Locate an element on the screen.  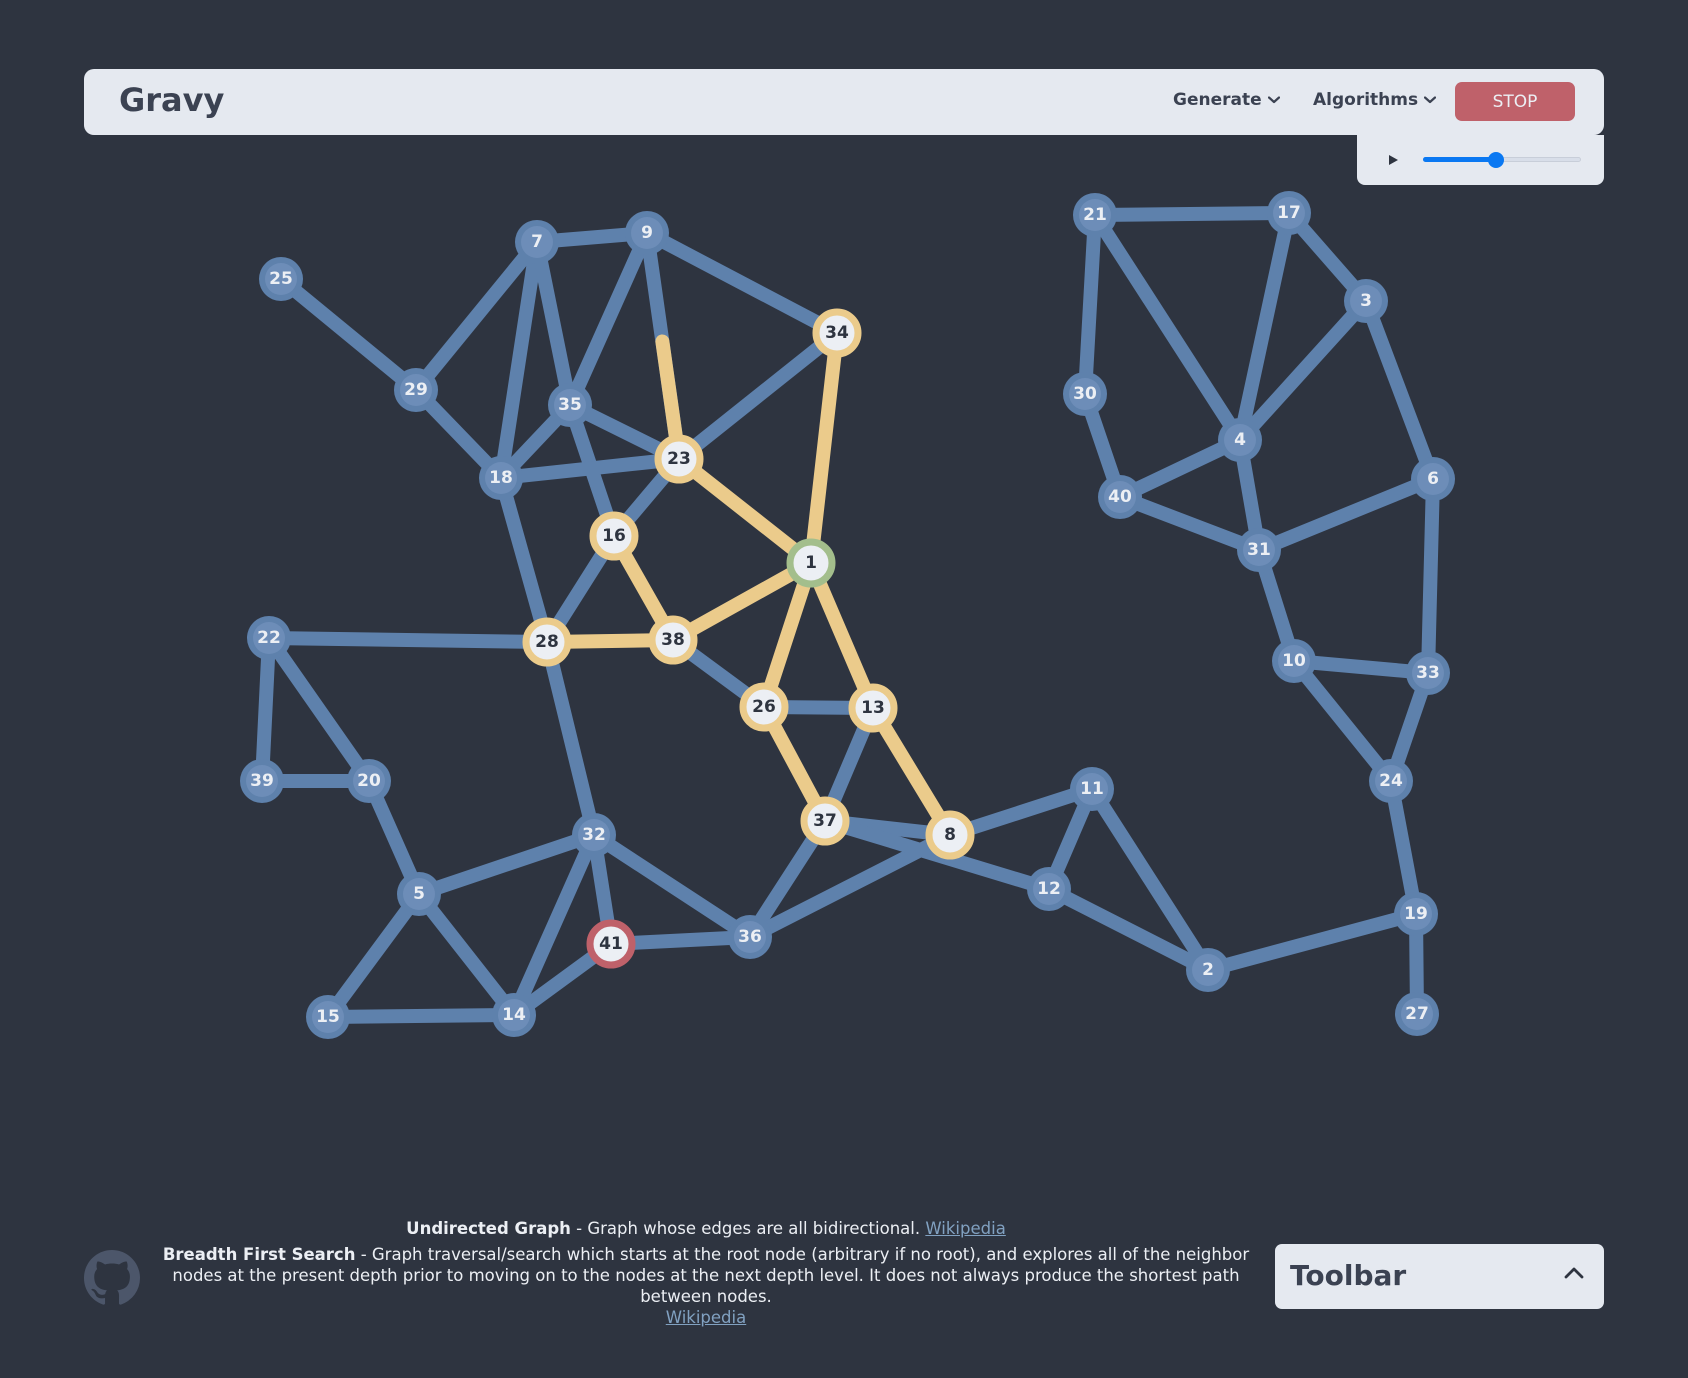
node-label: 2 is located at coordinates (1208, 970).